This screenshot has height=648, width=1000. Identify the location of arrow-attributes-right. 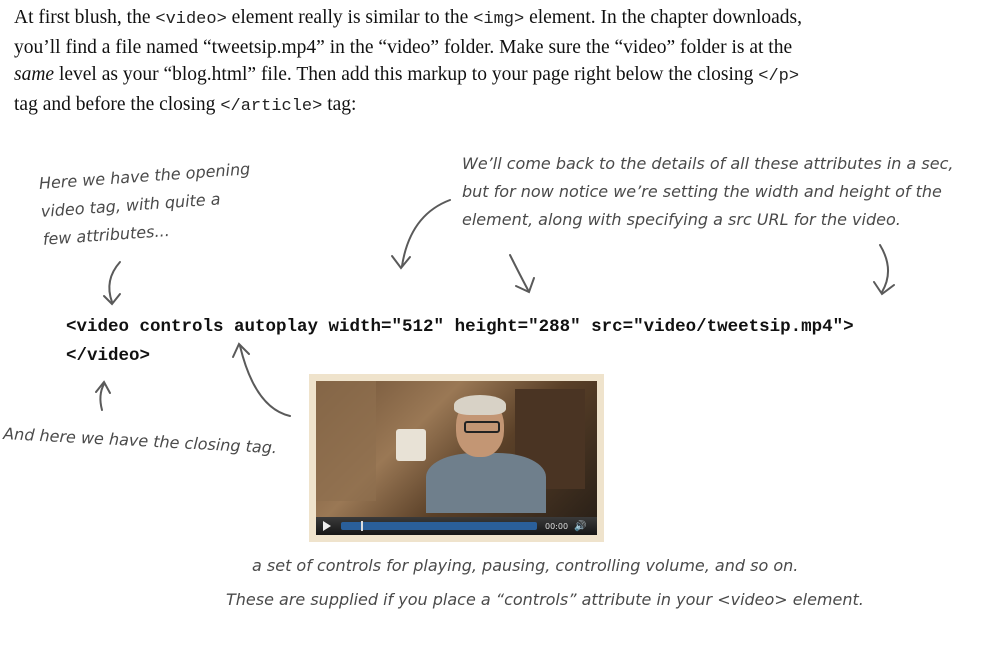
(884, 268).